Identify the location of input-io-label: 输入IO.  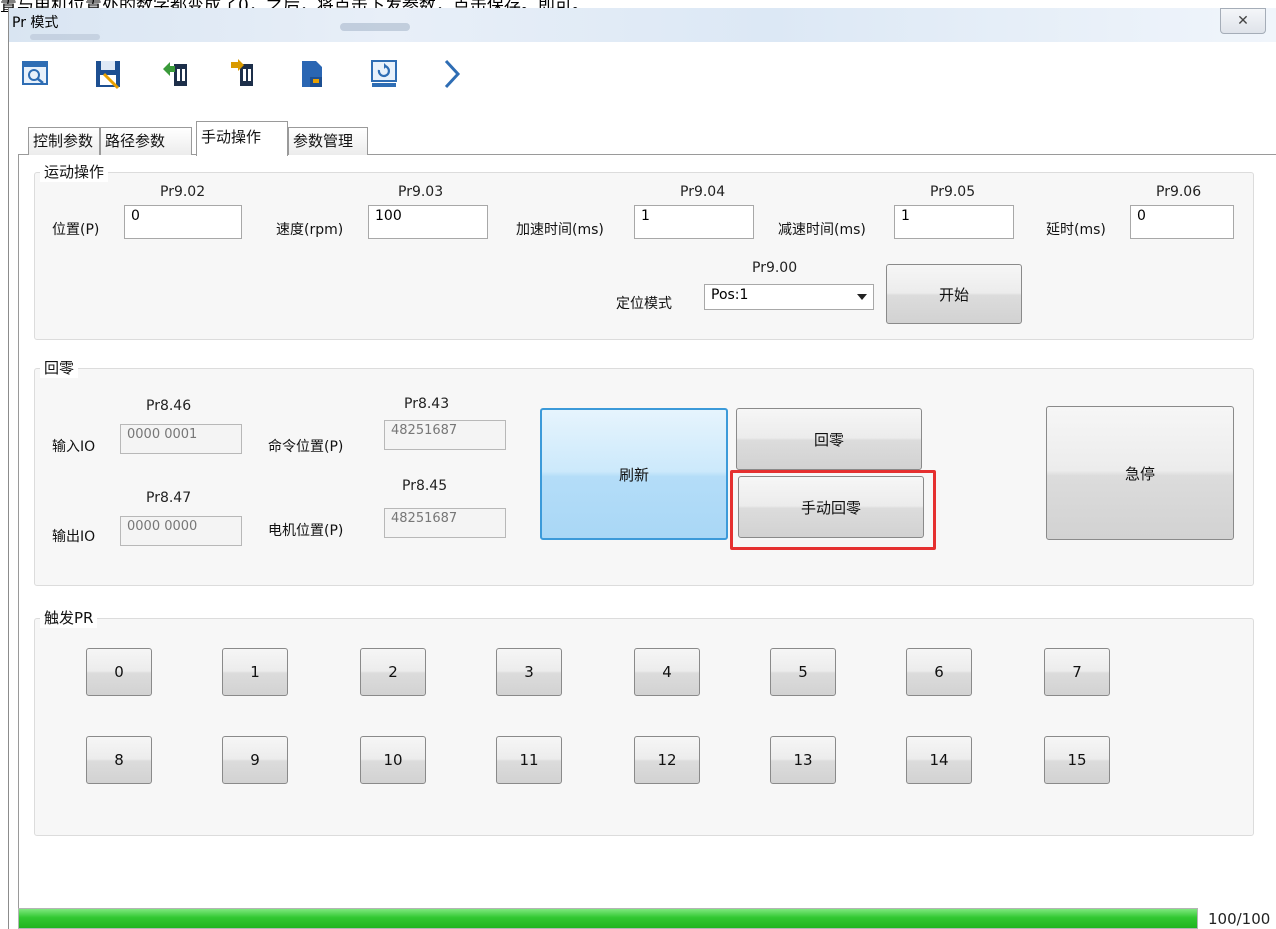
(74, 447).